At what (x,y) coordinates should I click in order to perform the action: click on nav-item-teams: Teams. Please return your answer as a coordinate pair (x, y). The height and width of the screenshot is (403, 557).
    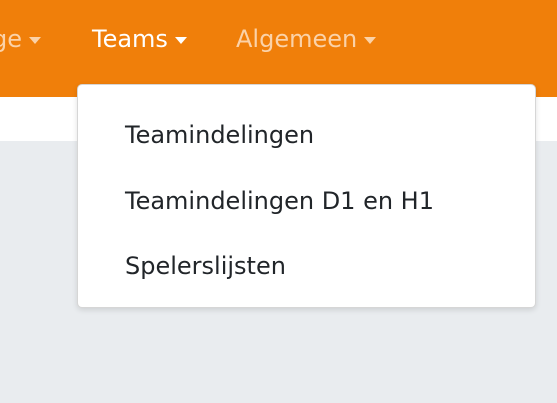
    Looking at the image, I should click on (139, 39).